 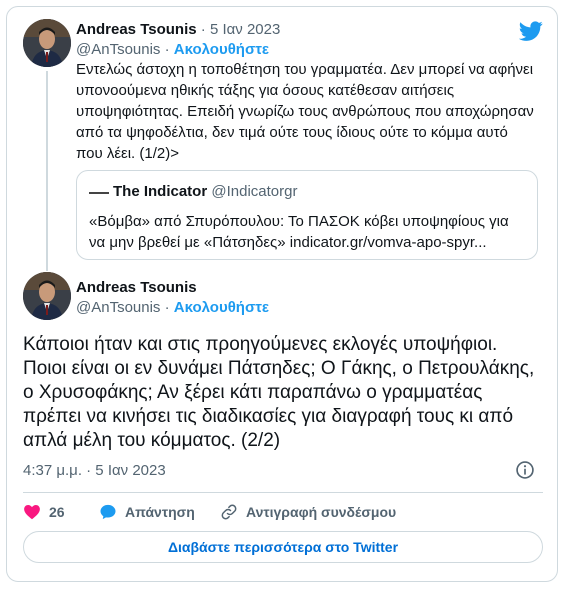 What do you see at coordinates (283, 492) in the screenshot?
I see `divider` at bounding box center [283, 492].